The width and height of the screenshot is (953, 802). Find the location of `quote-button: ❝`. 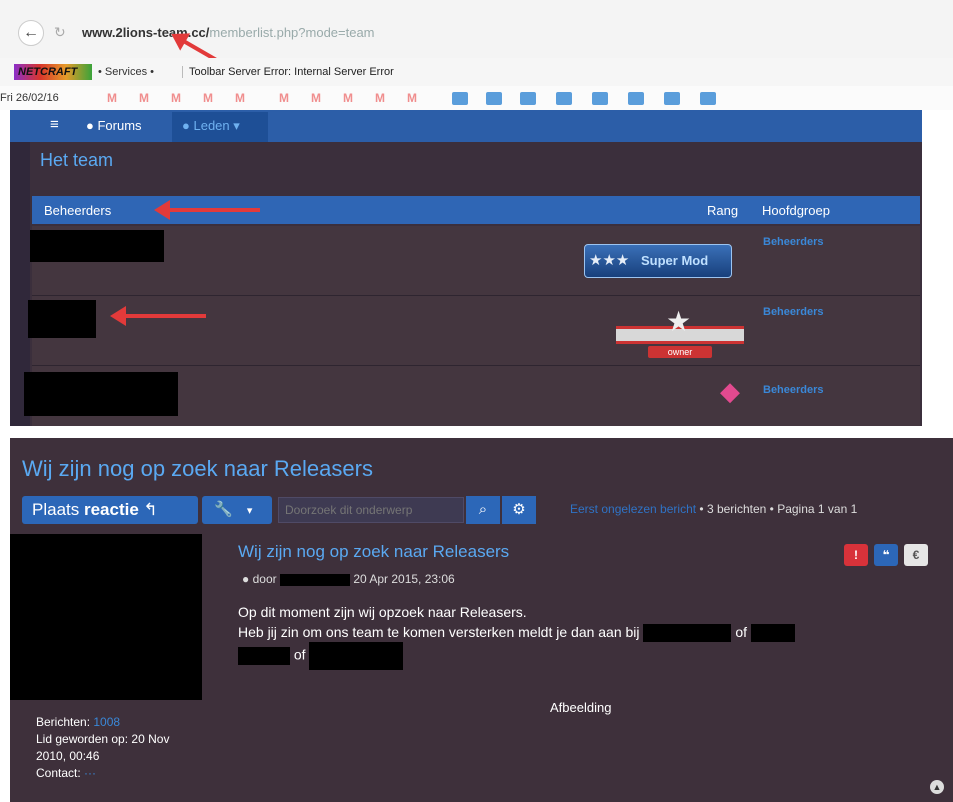

quote-button: ❝ is located at coordinates (886, 555).